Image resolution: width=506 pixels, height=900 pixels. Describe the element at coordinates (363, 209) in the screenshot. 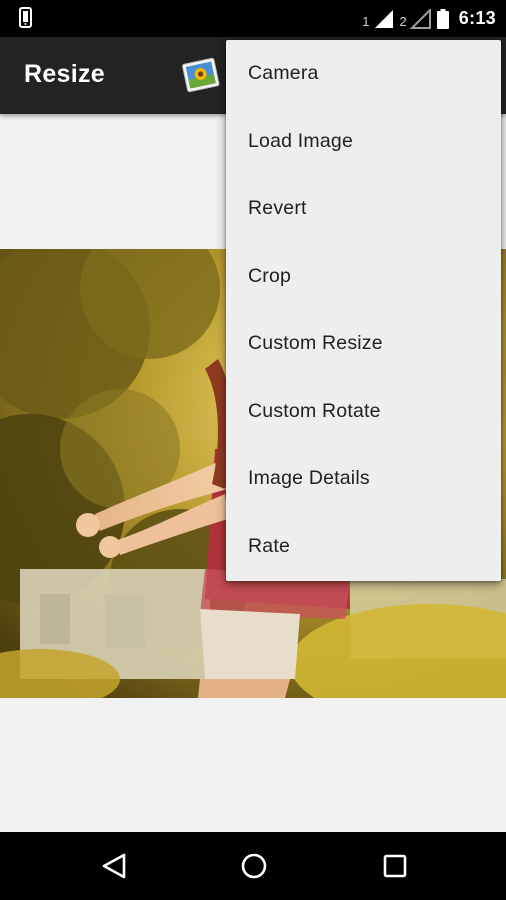

I see `menu-item-revert: Revert` at that location.